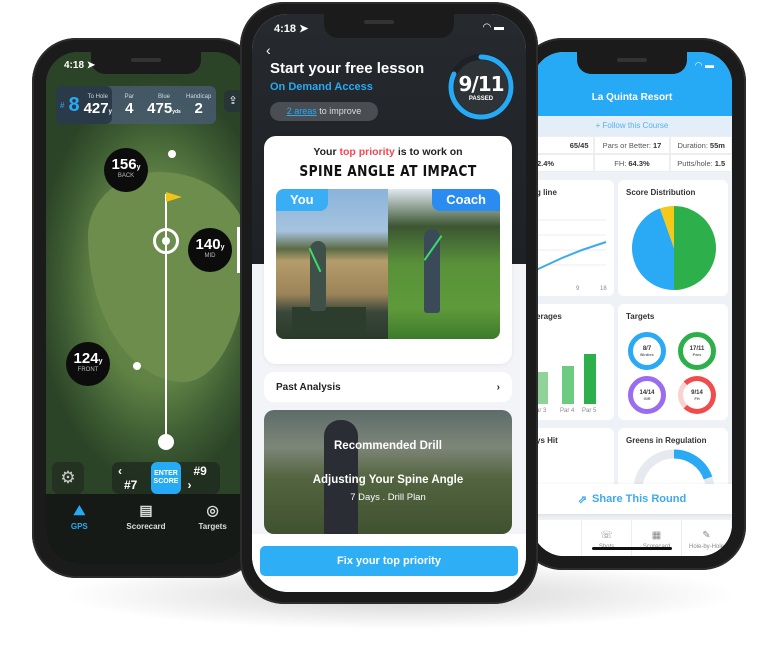 Image resolution: width=778 pixels, height=660 pixels. What do you see at coordinates (146, 63) in the screenshot?
I see `notch` at bounding box center [146, 63].